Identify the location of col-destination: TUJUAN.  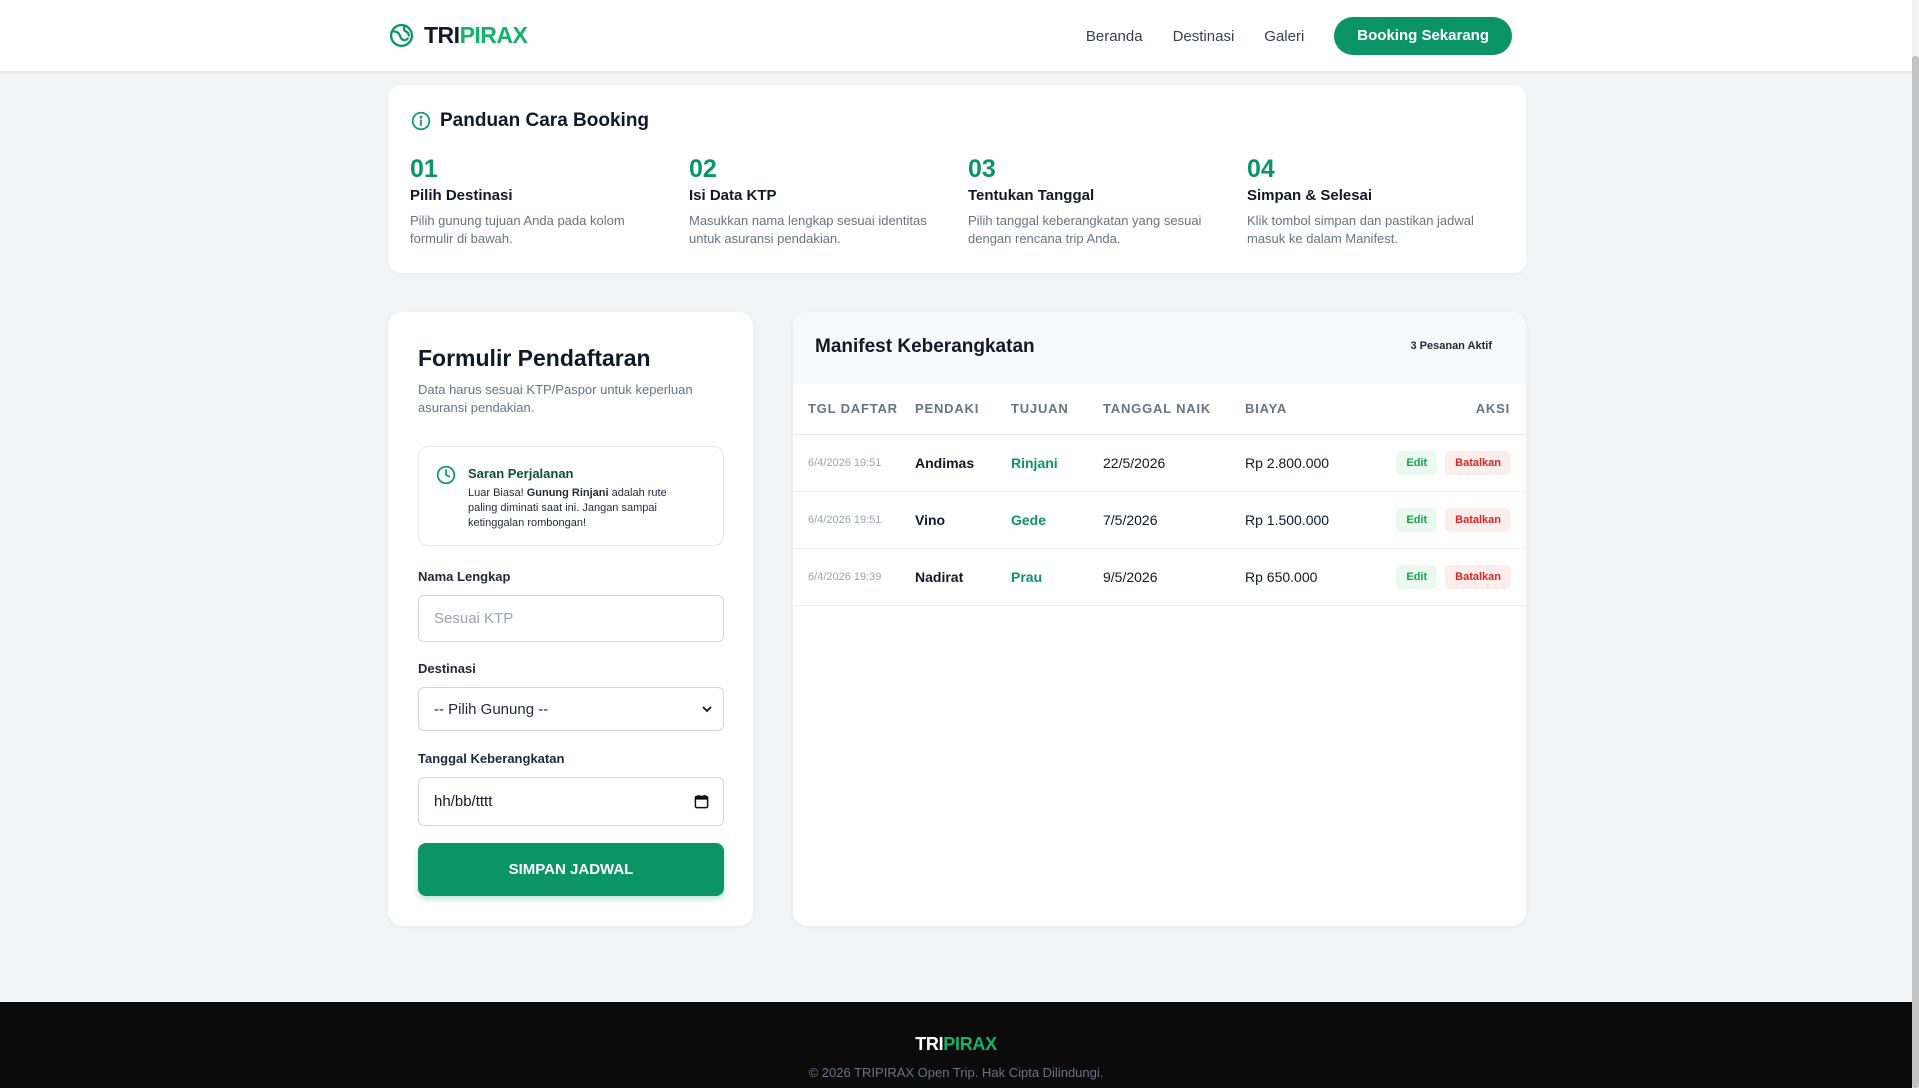
(1057, 409).